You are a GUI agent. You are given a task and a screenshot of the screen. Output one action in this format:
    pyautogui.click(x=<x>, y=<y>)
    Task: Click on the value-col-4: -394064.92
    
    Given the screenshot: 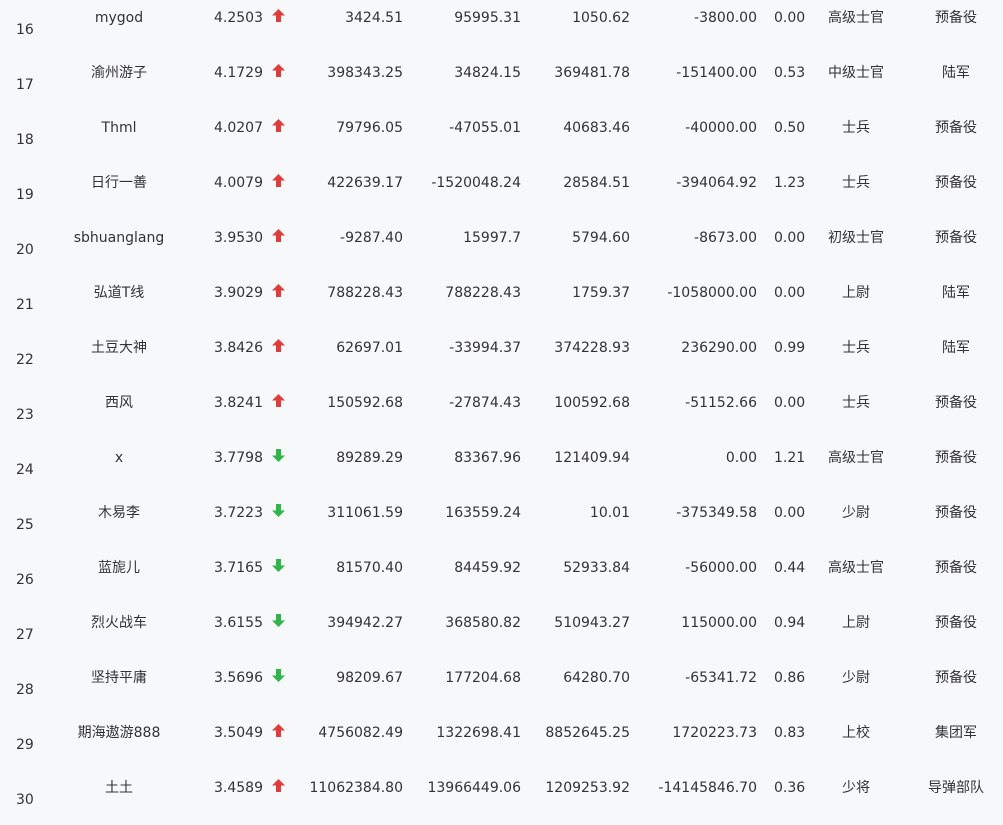 What is the action you would take?
    pyautogui.click(x=716, y=183)
    